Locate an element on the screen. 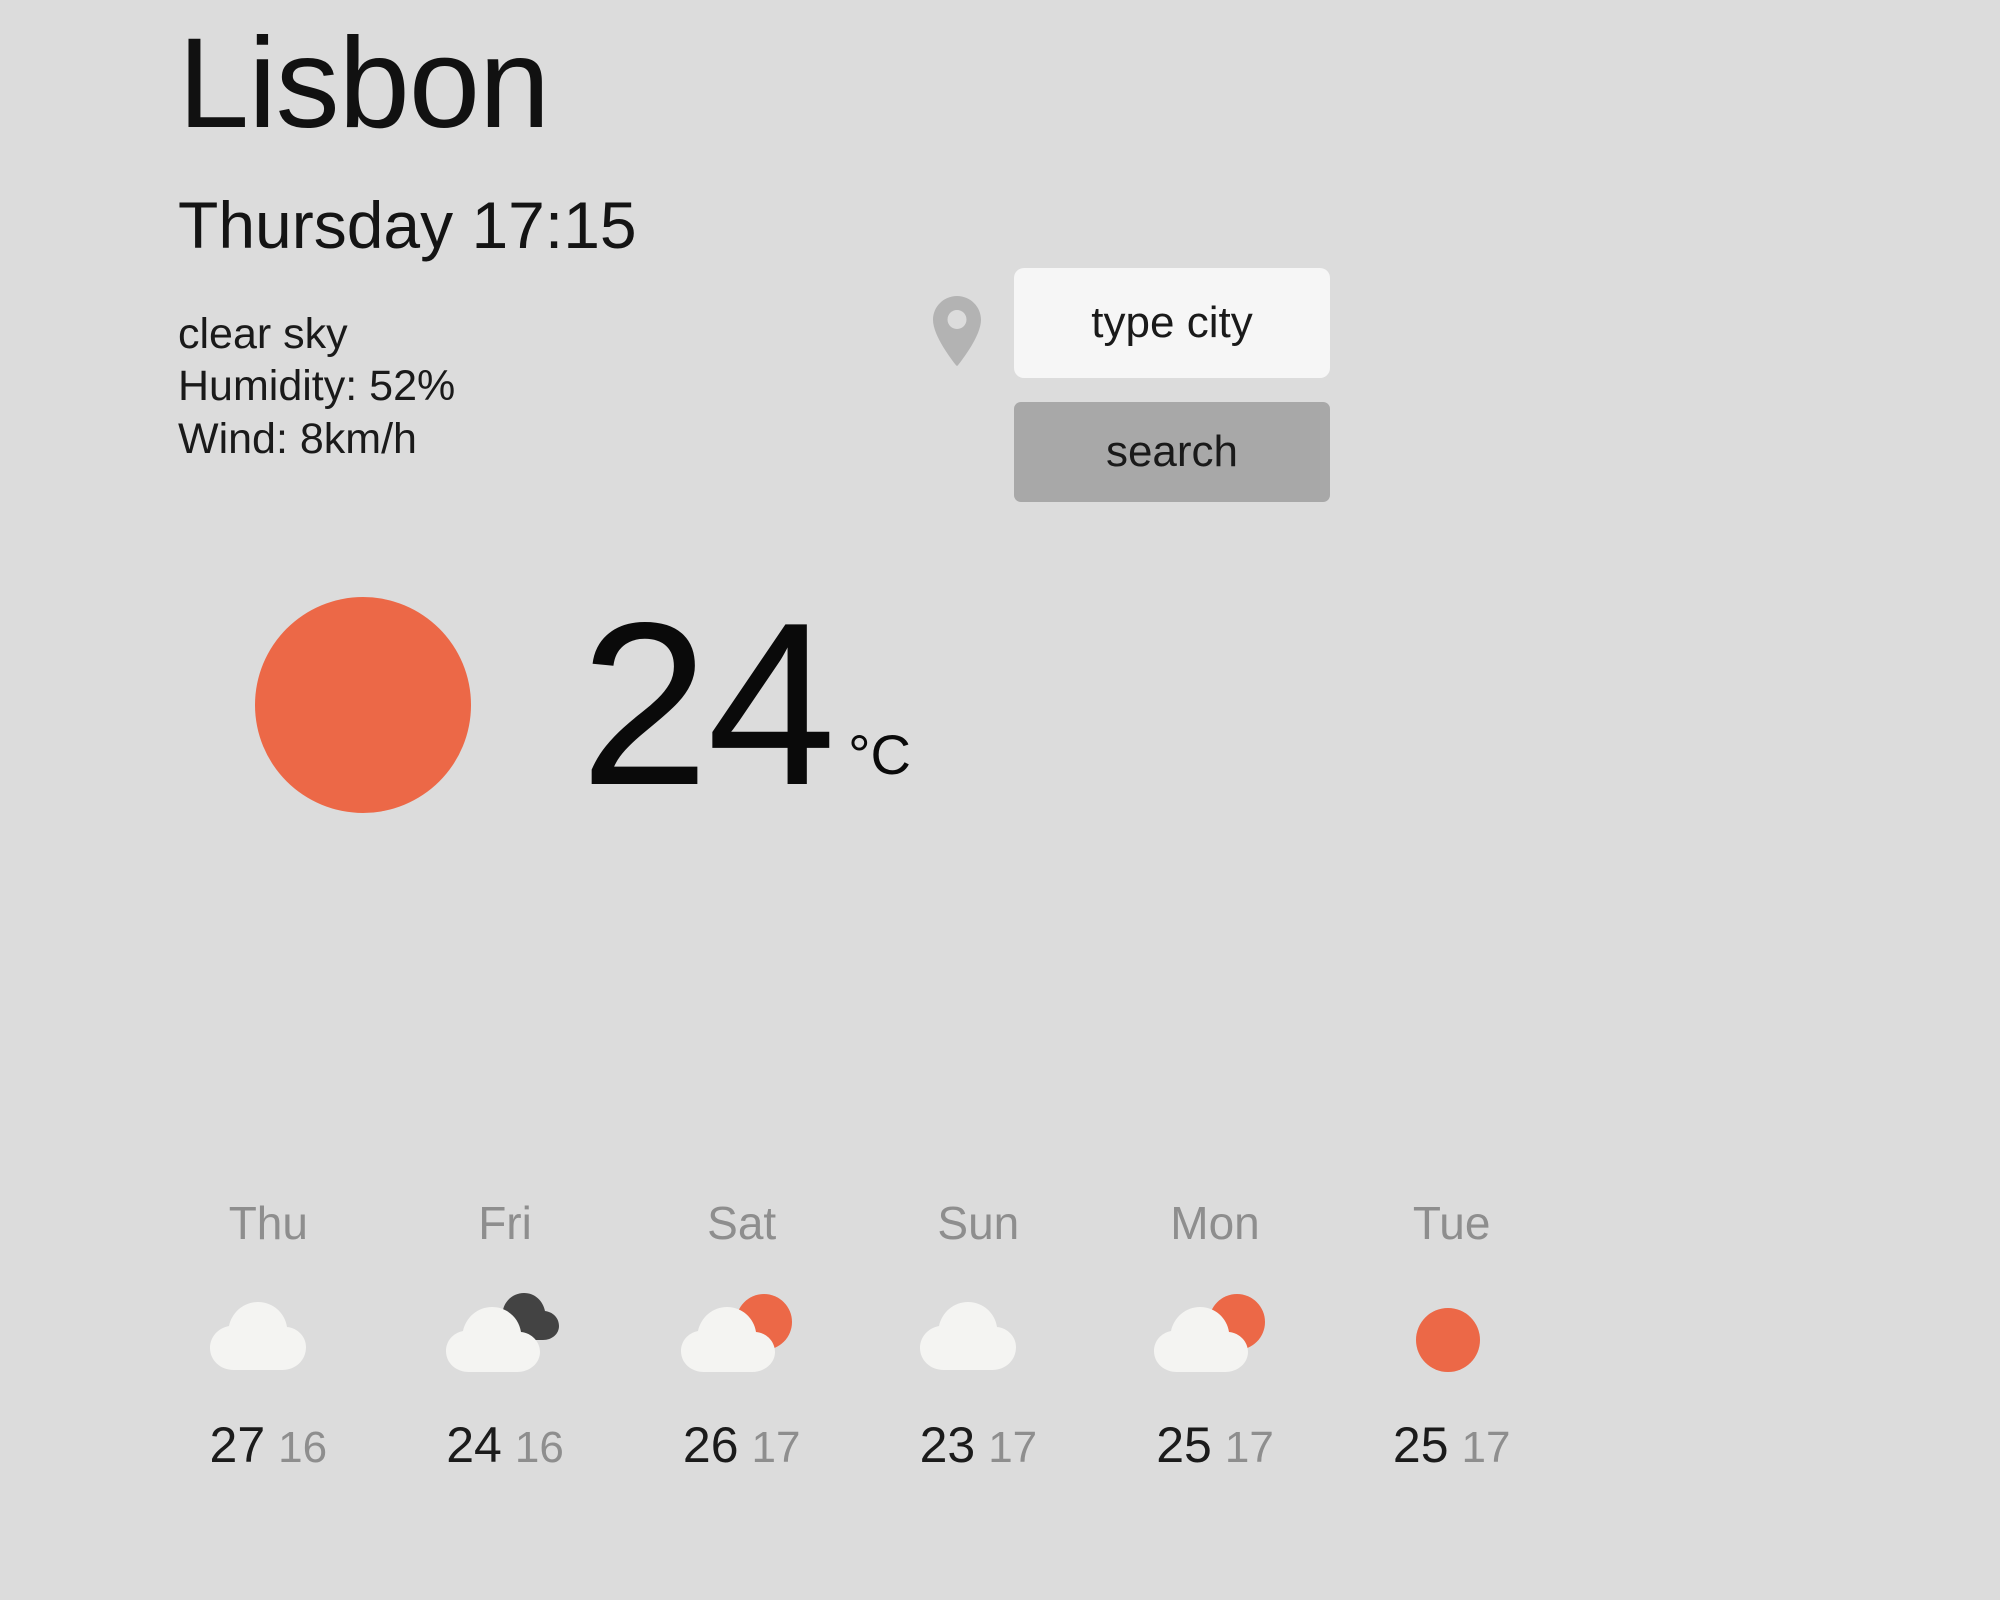 This screenshot has width=2000, height=1600. forecast-temps: 26 17 is located at coordinates (742, 1445).